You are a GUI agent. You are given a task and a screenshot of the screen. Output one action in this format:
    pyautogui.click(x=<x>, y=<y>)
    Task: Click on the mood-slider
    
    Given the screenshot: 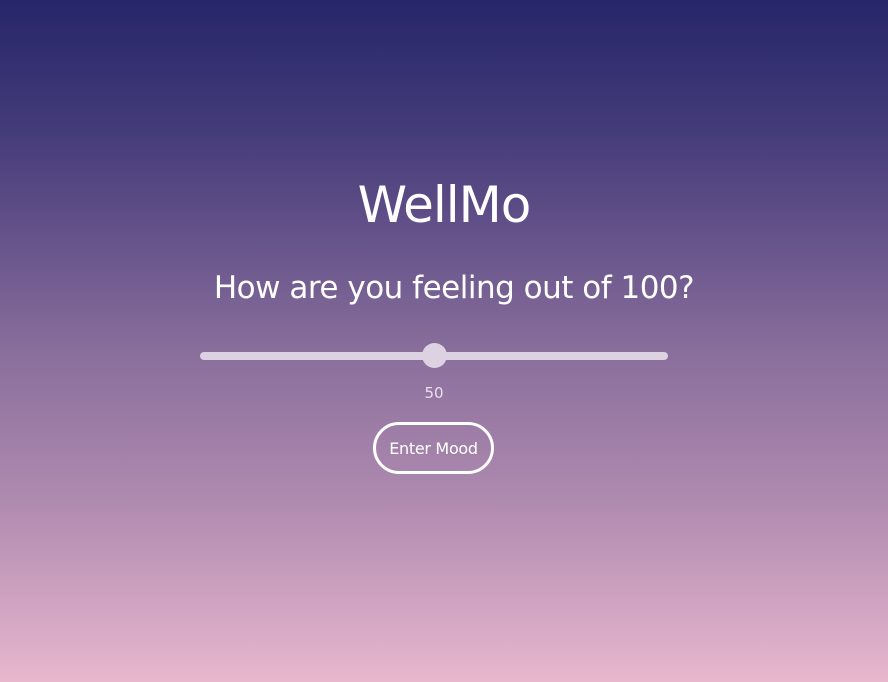 What is the action you would take?
    pyautogui.click(x=434, y=356)
    